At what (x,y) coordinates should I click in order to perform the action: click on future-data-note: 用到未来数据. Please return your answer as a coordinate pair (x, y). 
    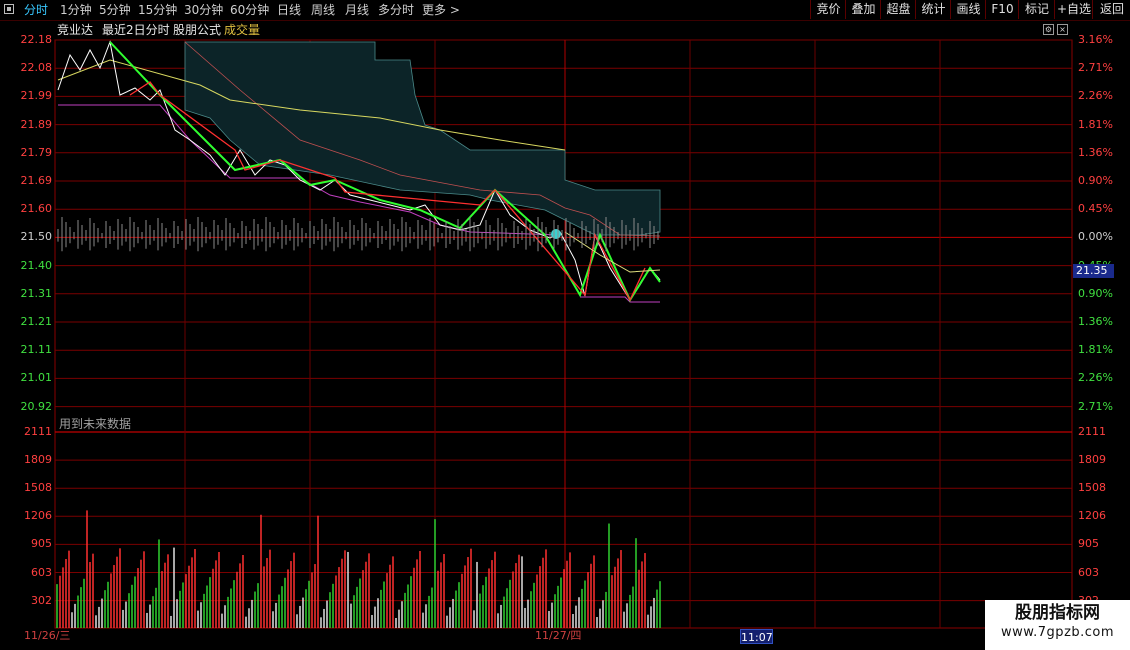
    Looking at the image, I should click on (95, 424).